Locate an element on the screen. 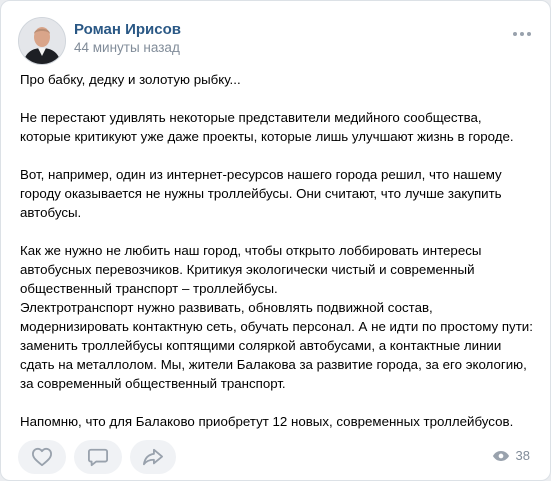 This screenshot has width=551, height=481. eye-icon is located at coordinates (500, 455).